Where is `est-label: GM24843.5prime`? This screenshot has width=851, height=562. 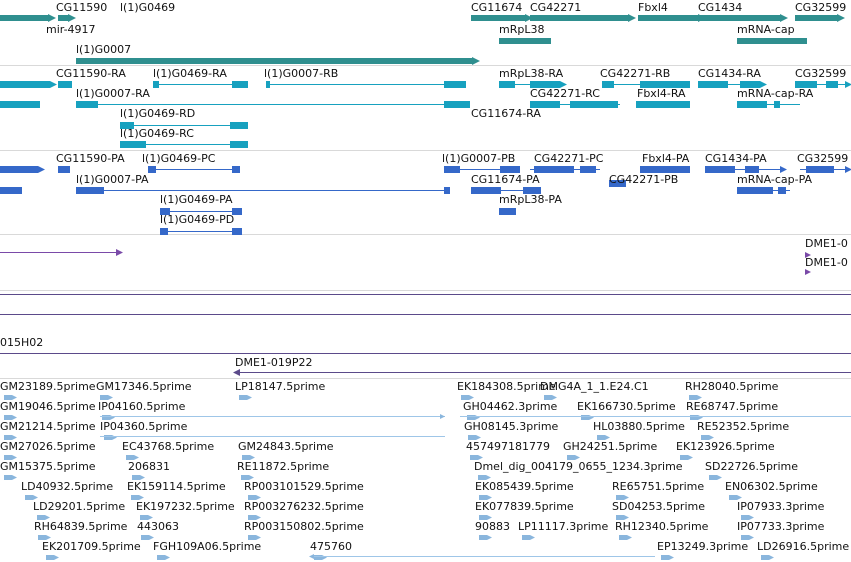
est-label: GM24843.5prime is located at coordinates (286, 446).